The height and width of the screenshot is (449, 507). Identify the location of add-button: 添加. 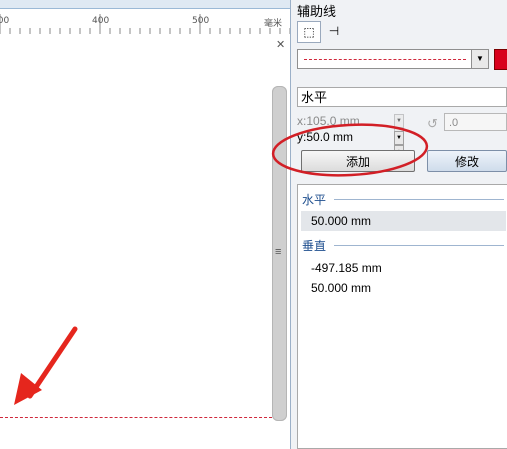
(358, 161).